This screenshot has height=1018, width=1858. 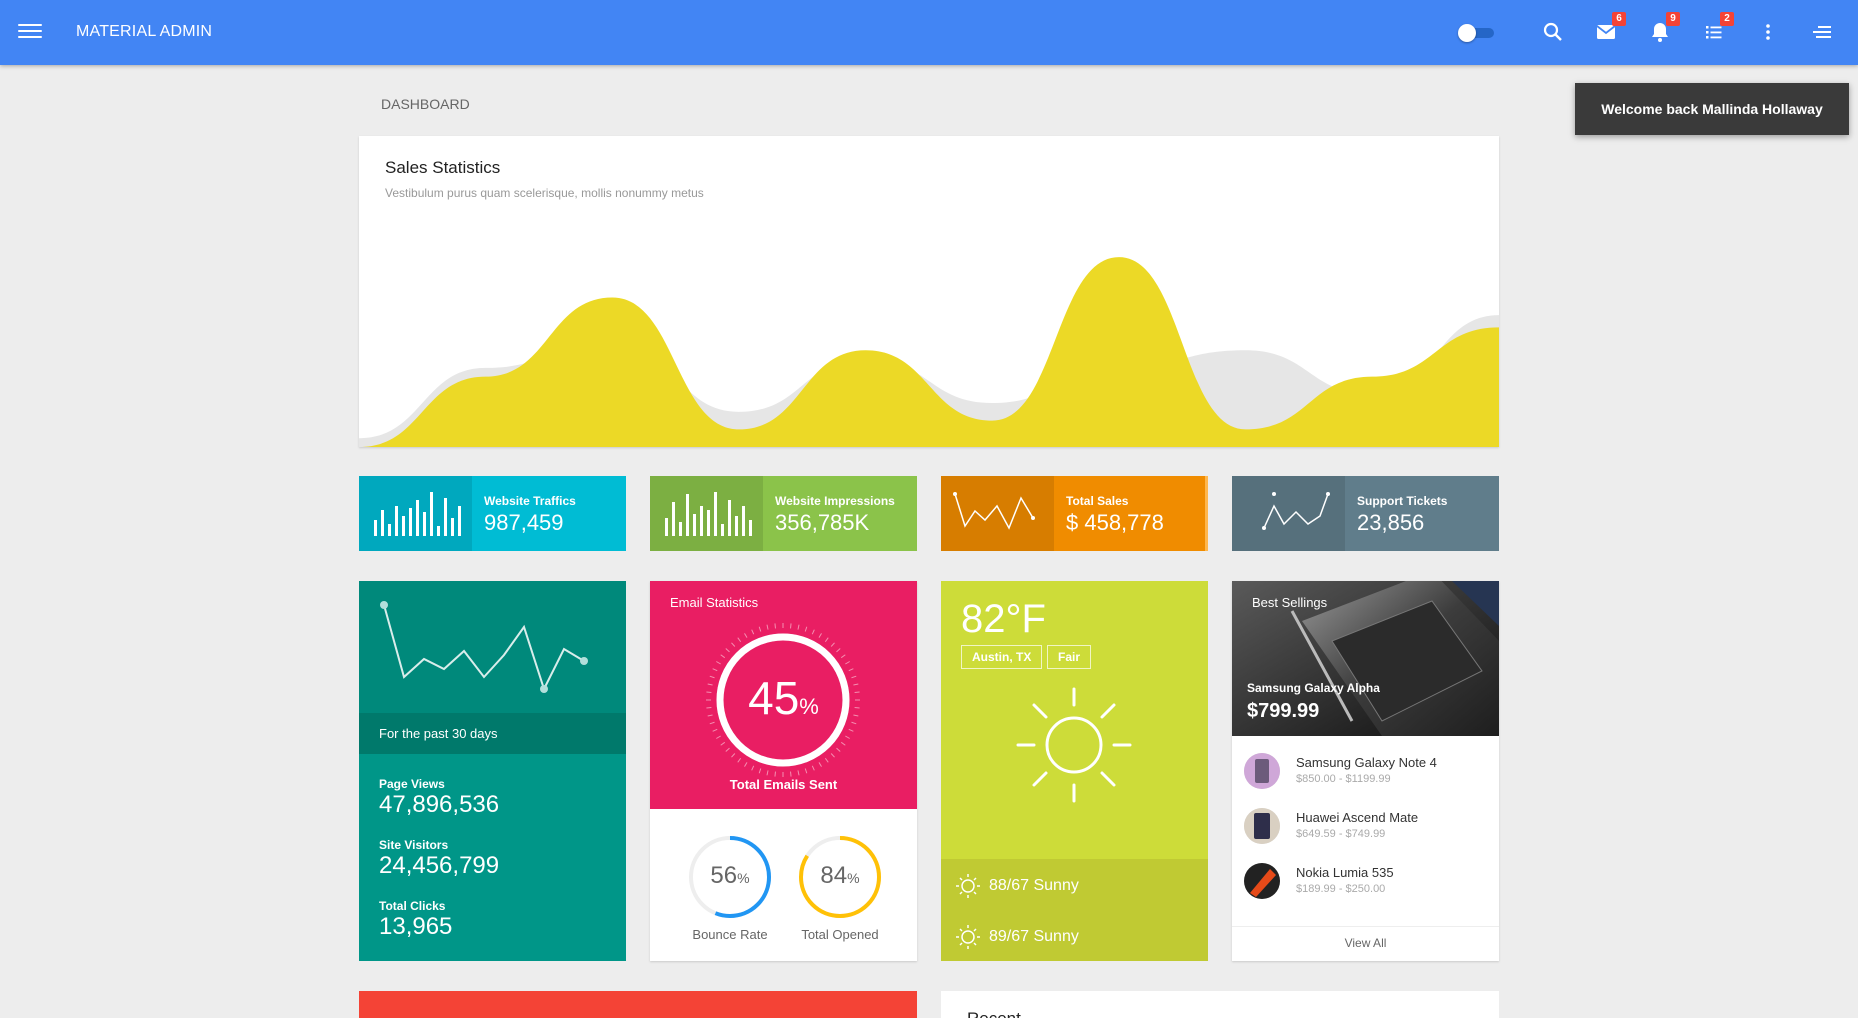 What do you see at coordinates (1357, 817) in the screenshot?
I see `product-name: Huawei Ascend Mate` at bounding box center [1357, 817].